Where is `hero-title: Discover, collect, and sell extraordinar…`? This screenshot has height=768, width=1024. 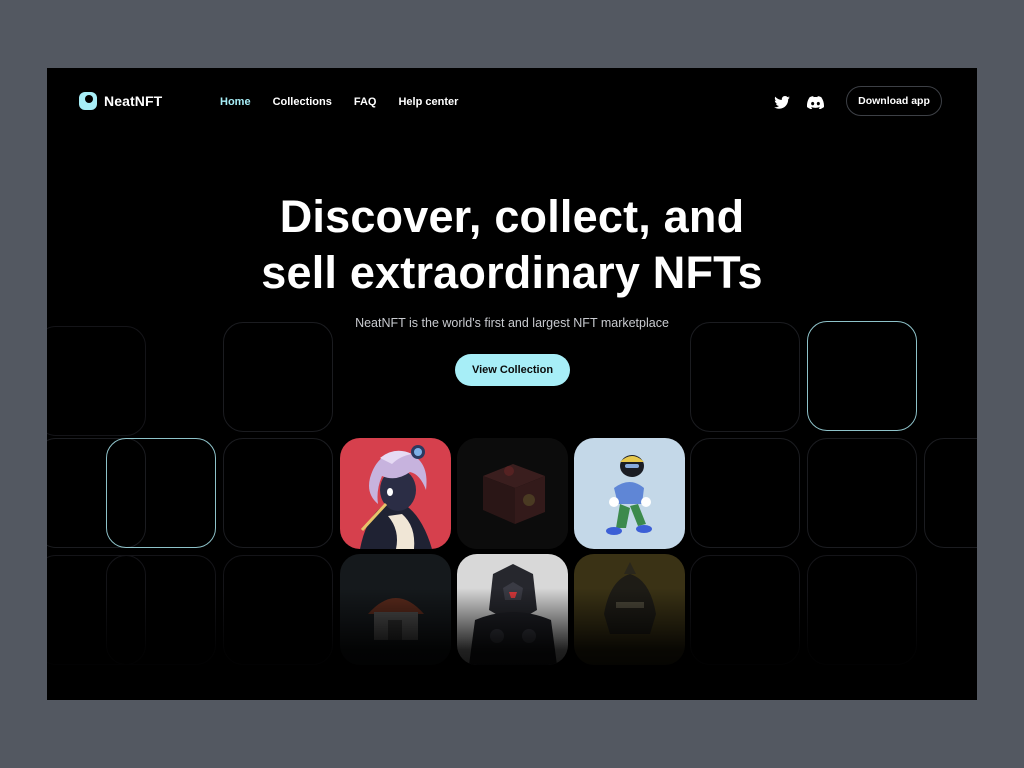
hero-title: Discover, collect, and sell extraordinar… is located at coordinates (512, 245).